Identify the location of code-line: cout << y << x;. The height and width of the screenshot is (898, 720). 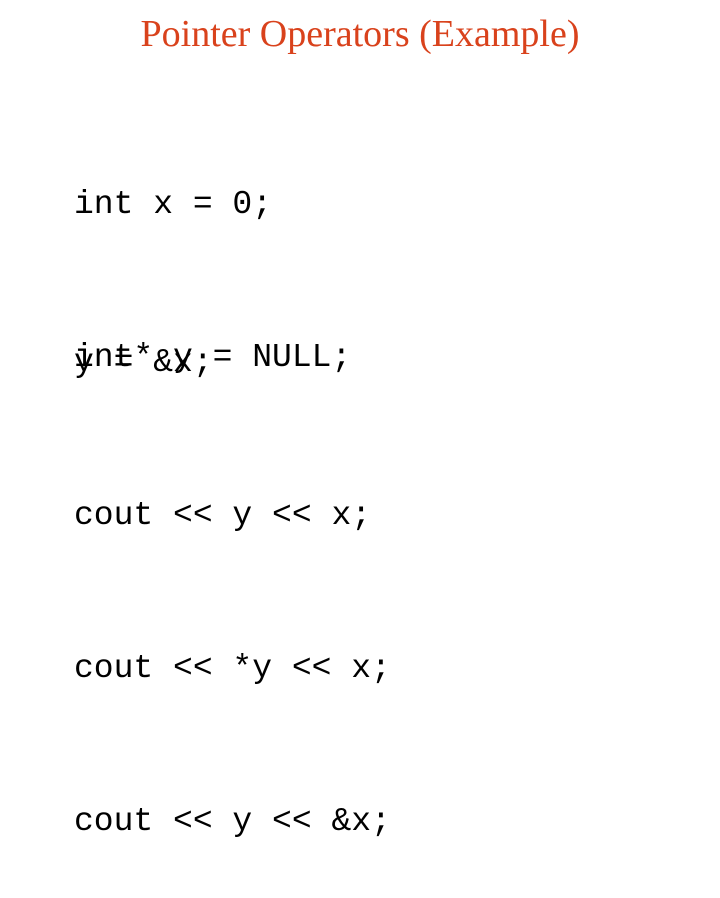
(223, 515).